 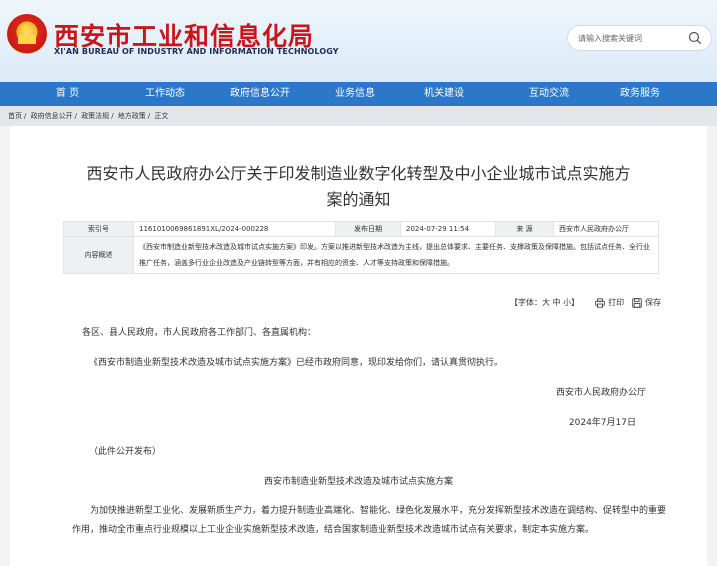 What do you see at coordinates (544, 302) in the screenshot?
I see `font-size-switch: 【字体：大 中 小】` at bounding box center [544, 302].